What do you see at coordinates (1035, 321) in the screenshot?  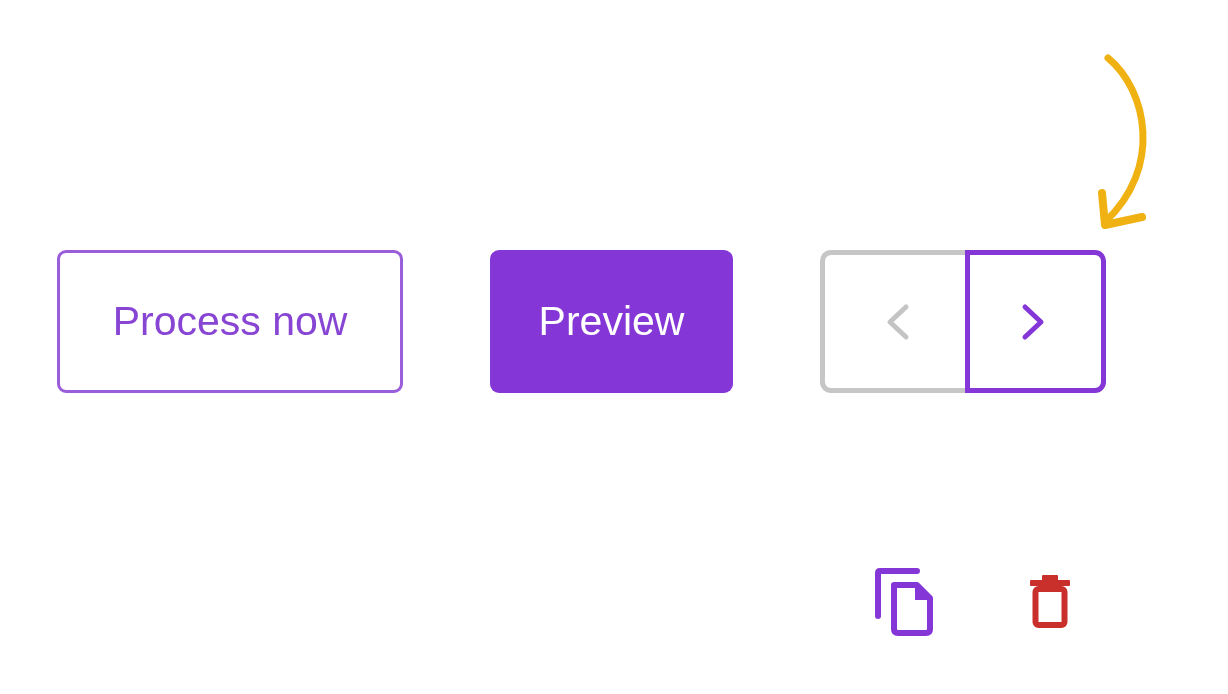 I see `next-page-button` at bounding box center [1035, 321].